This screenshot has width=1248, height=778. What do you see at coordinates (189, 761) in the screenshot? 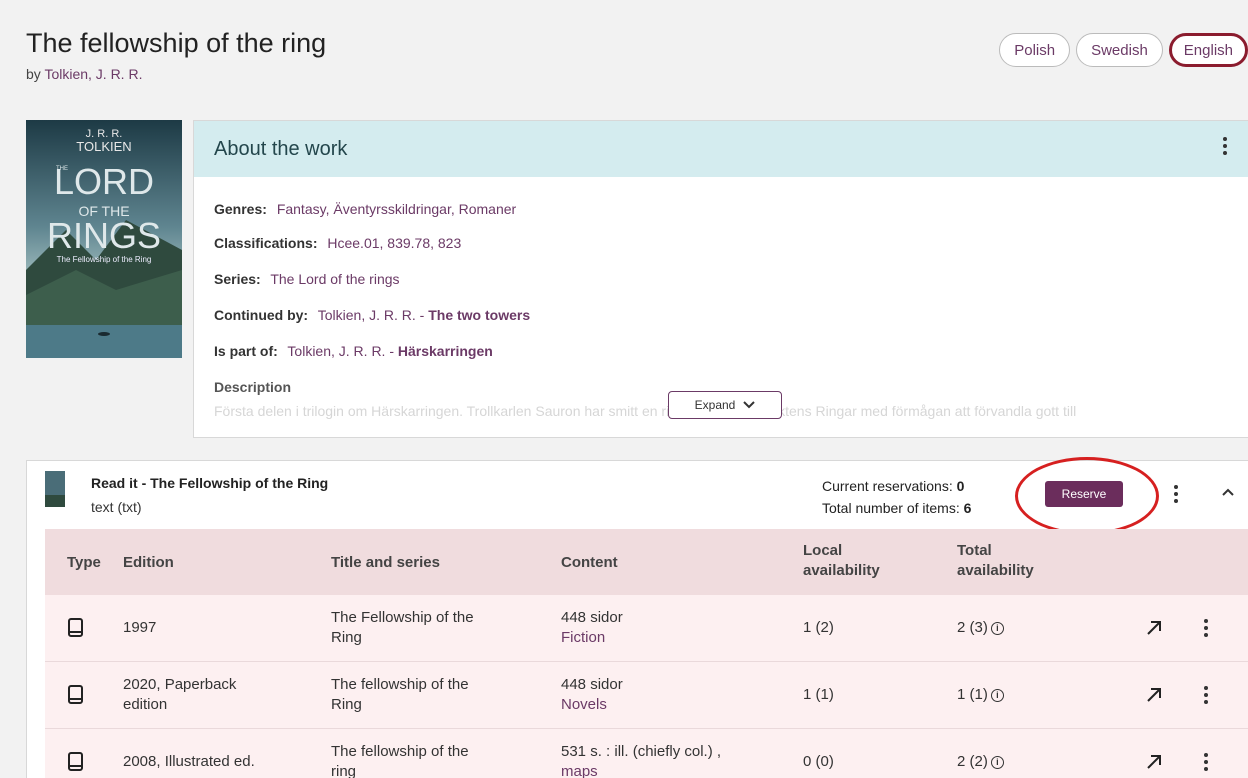
I see `row-edition: 2008, Illustrated ed.` at bounding box center [189, 761].